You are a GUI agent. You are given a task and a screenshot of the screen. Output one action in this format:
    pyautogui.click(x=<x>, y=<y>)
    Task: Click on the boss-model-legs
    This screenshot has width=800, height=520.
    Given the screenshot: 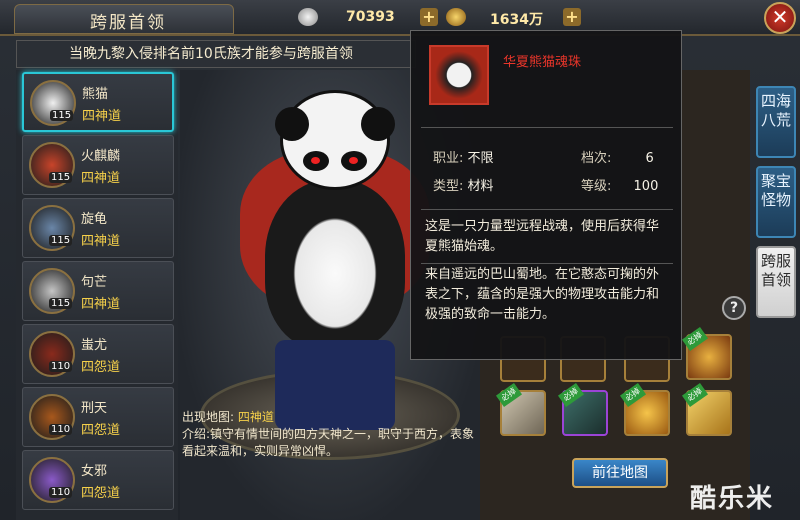 What is the action you would take?
    pyautogui.click(x=335, y=385)
    